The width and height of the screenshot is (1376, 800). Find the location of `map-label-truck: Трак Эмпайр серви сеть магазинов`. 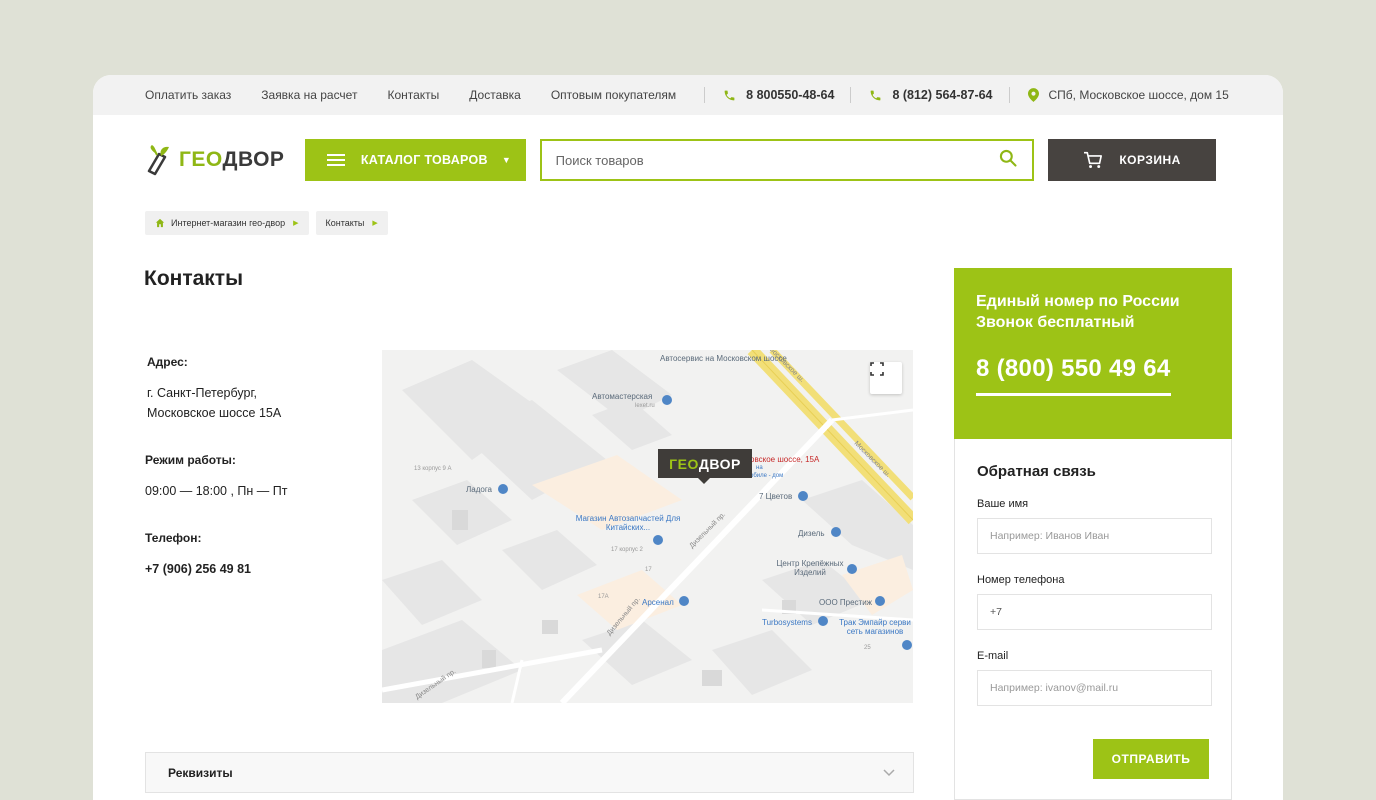

map-label-truck: Трак Эмпайр серви сеть магазинов is located at coordinates (875, 627).